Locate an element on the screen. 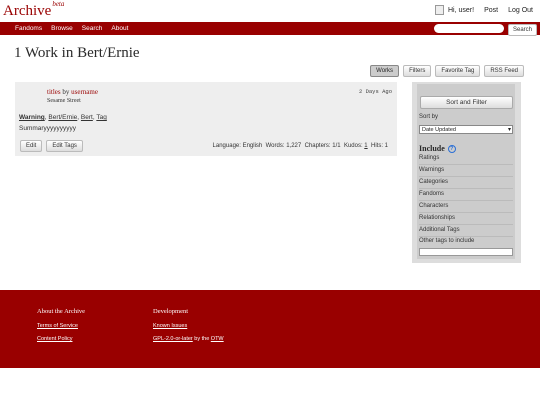  facet-characters: Characters is located at coordinates (466, 207).